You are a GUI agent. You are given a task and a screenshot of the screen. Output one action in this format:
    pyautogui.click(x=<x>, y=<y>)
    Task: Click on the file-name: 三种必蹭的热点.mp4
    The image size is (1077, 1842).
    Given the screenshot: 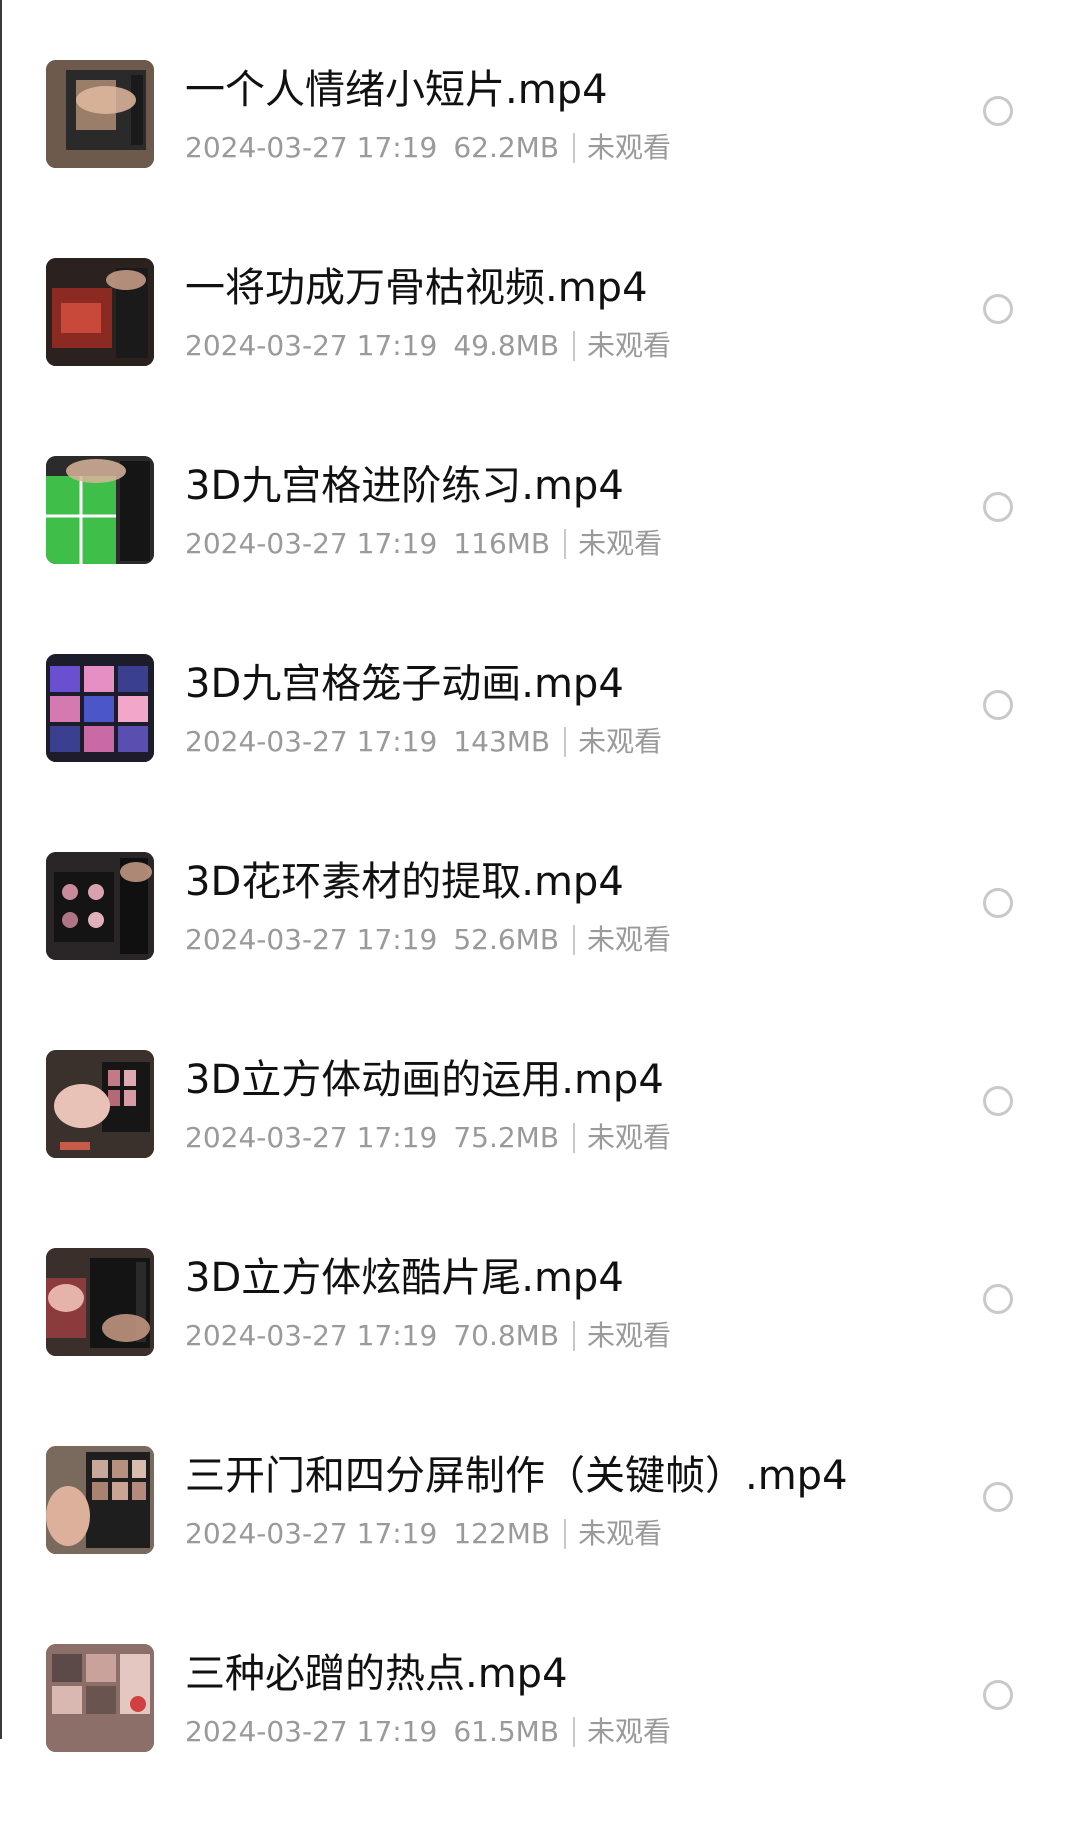 What is the action you would take?
    pyautogui.click(x=376, y=1674)
    